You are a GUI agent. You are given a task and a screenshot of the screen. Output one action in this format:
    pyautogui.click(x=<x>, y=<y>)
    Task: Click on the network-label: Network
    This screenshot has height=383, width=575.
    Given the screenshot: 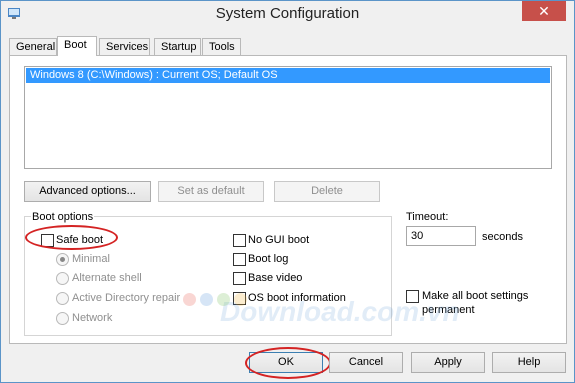 What is the action you would take?
    pyautogui.click(x=92, y=318)
    